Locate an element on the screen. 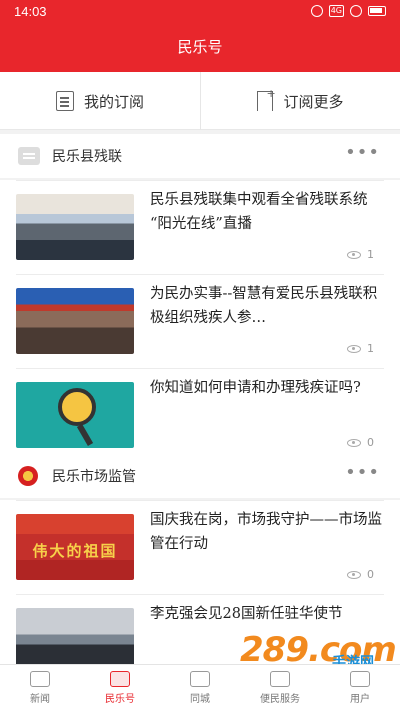 The height and width of the screenshot is (711, 400). section-title: 民乐市场监管 is located at coordinates (94, 477).